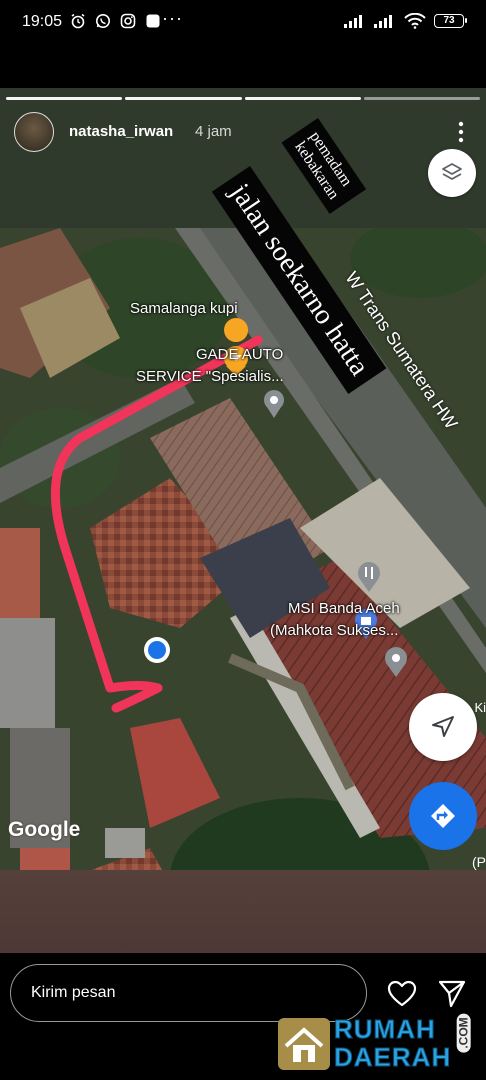 The image size is (486, 1080). Describe the element at coordinates (153, 21) in the screenshot. I see `app-notification-icon` at that location.